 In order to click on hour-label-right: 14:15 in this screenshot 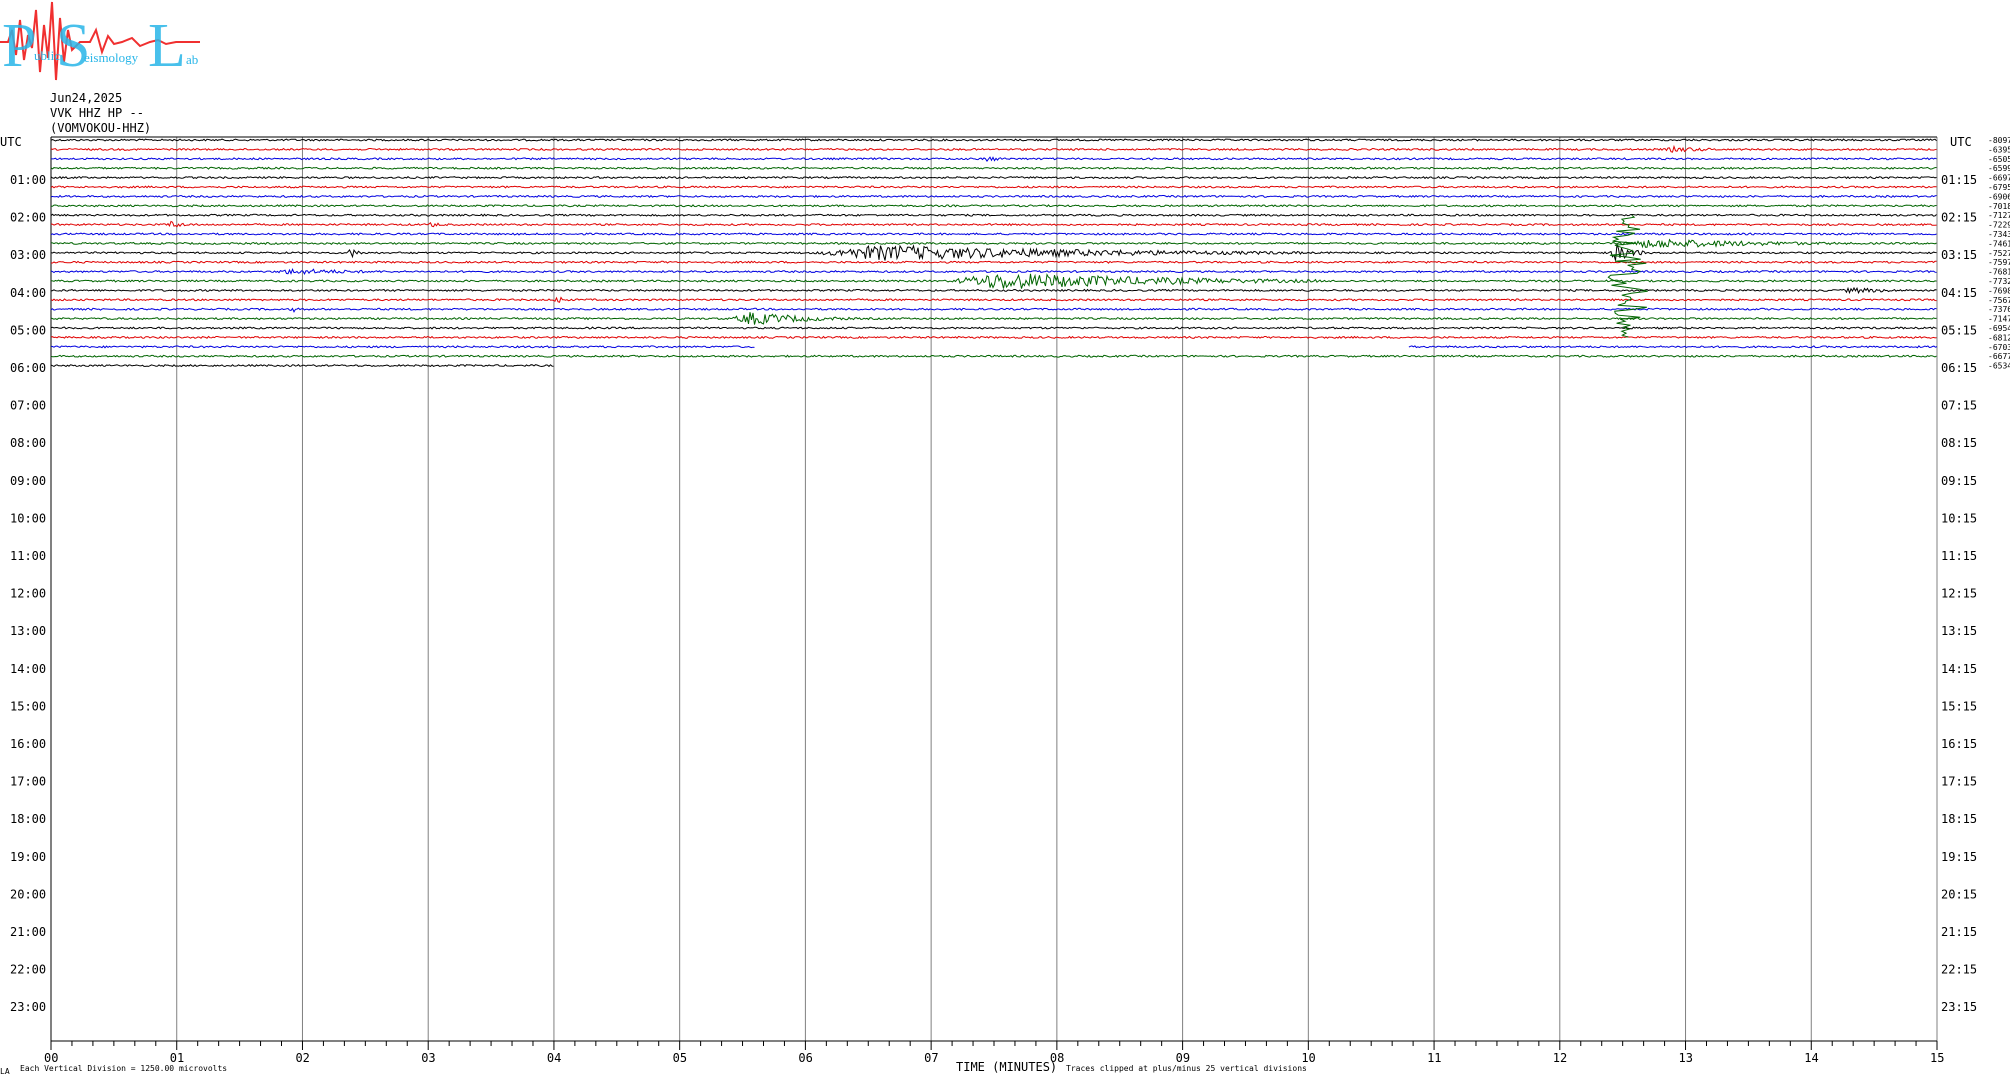, I will do `click(1959, 669)`.